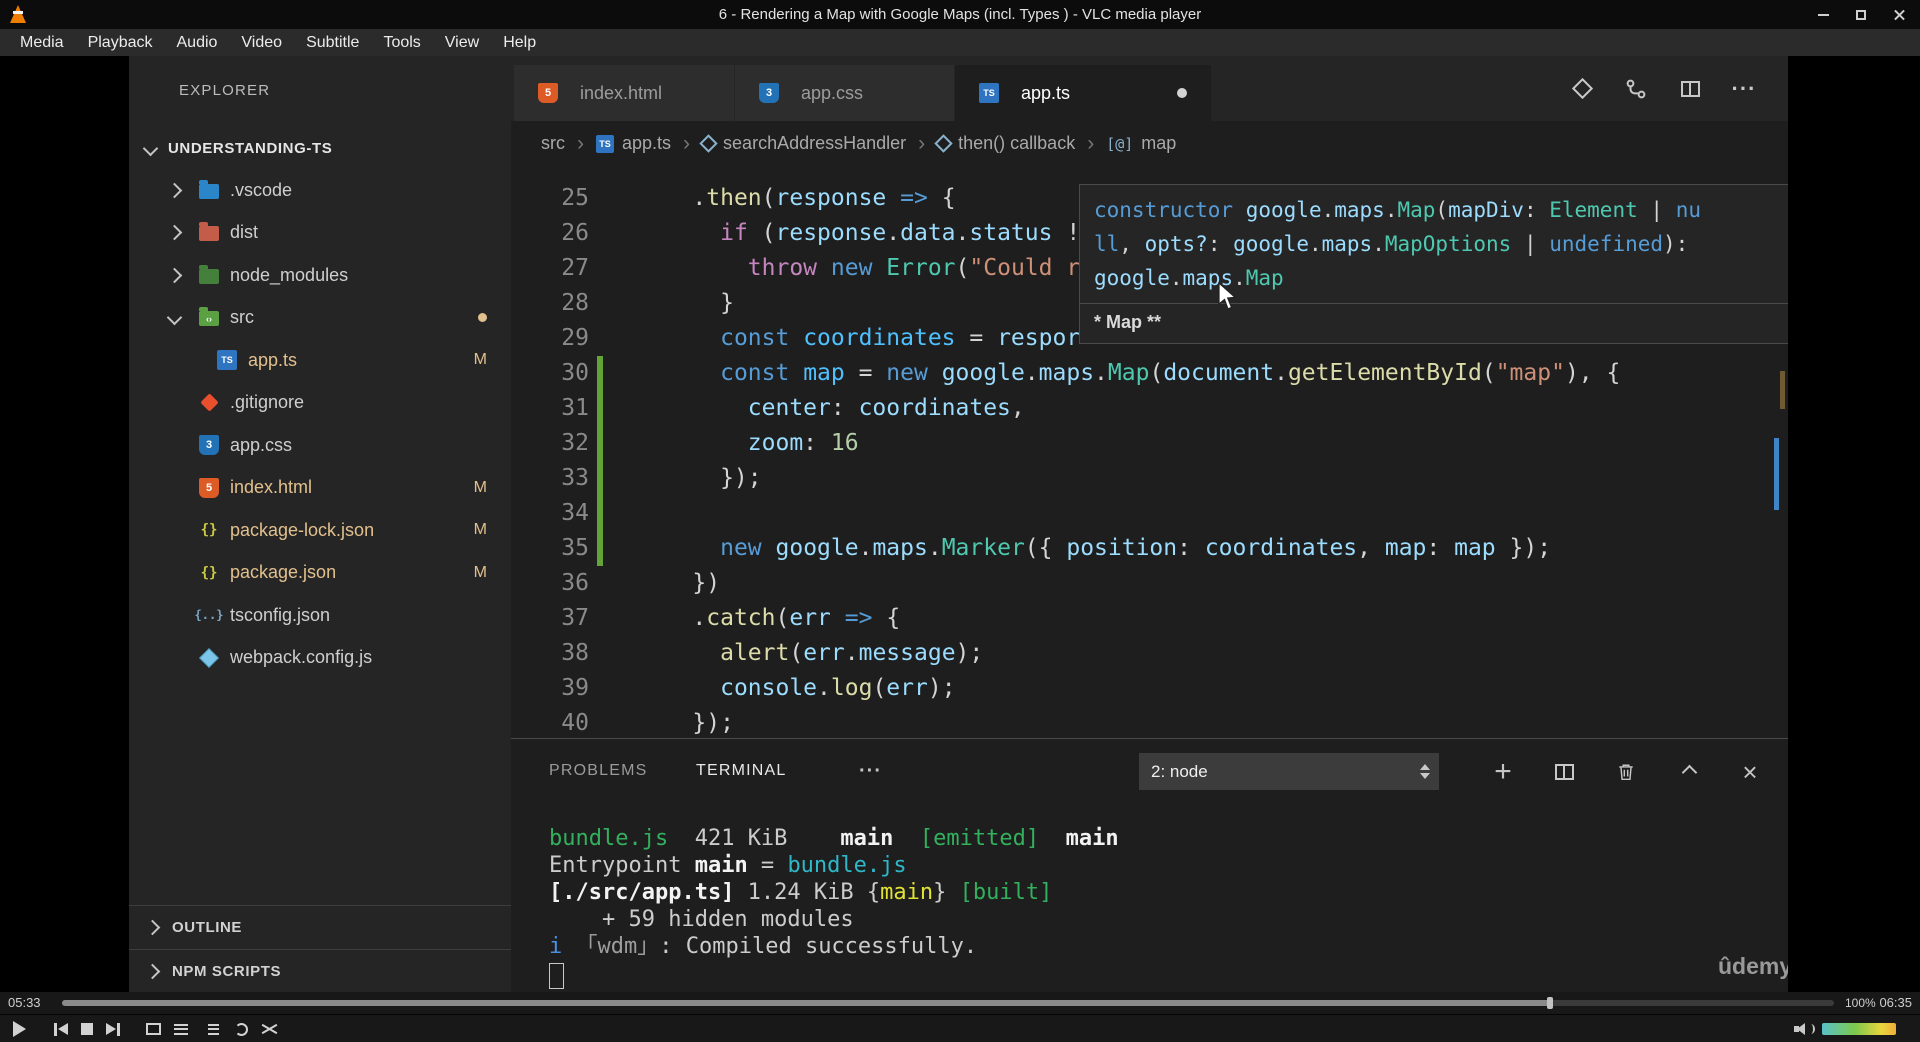 The image size is (1920, 1042). What do you see at coordinates (320, 658) in the screenshot?
I see `tree-item-webpack-config-js: webpack.config.js` at bounding box center [320, 658].